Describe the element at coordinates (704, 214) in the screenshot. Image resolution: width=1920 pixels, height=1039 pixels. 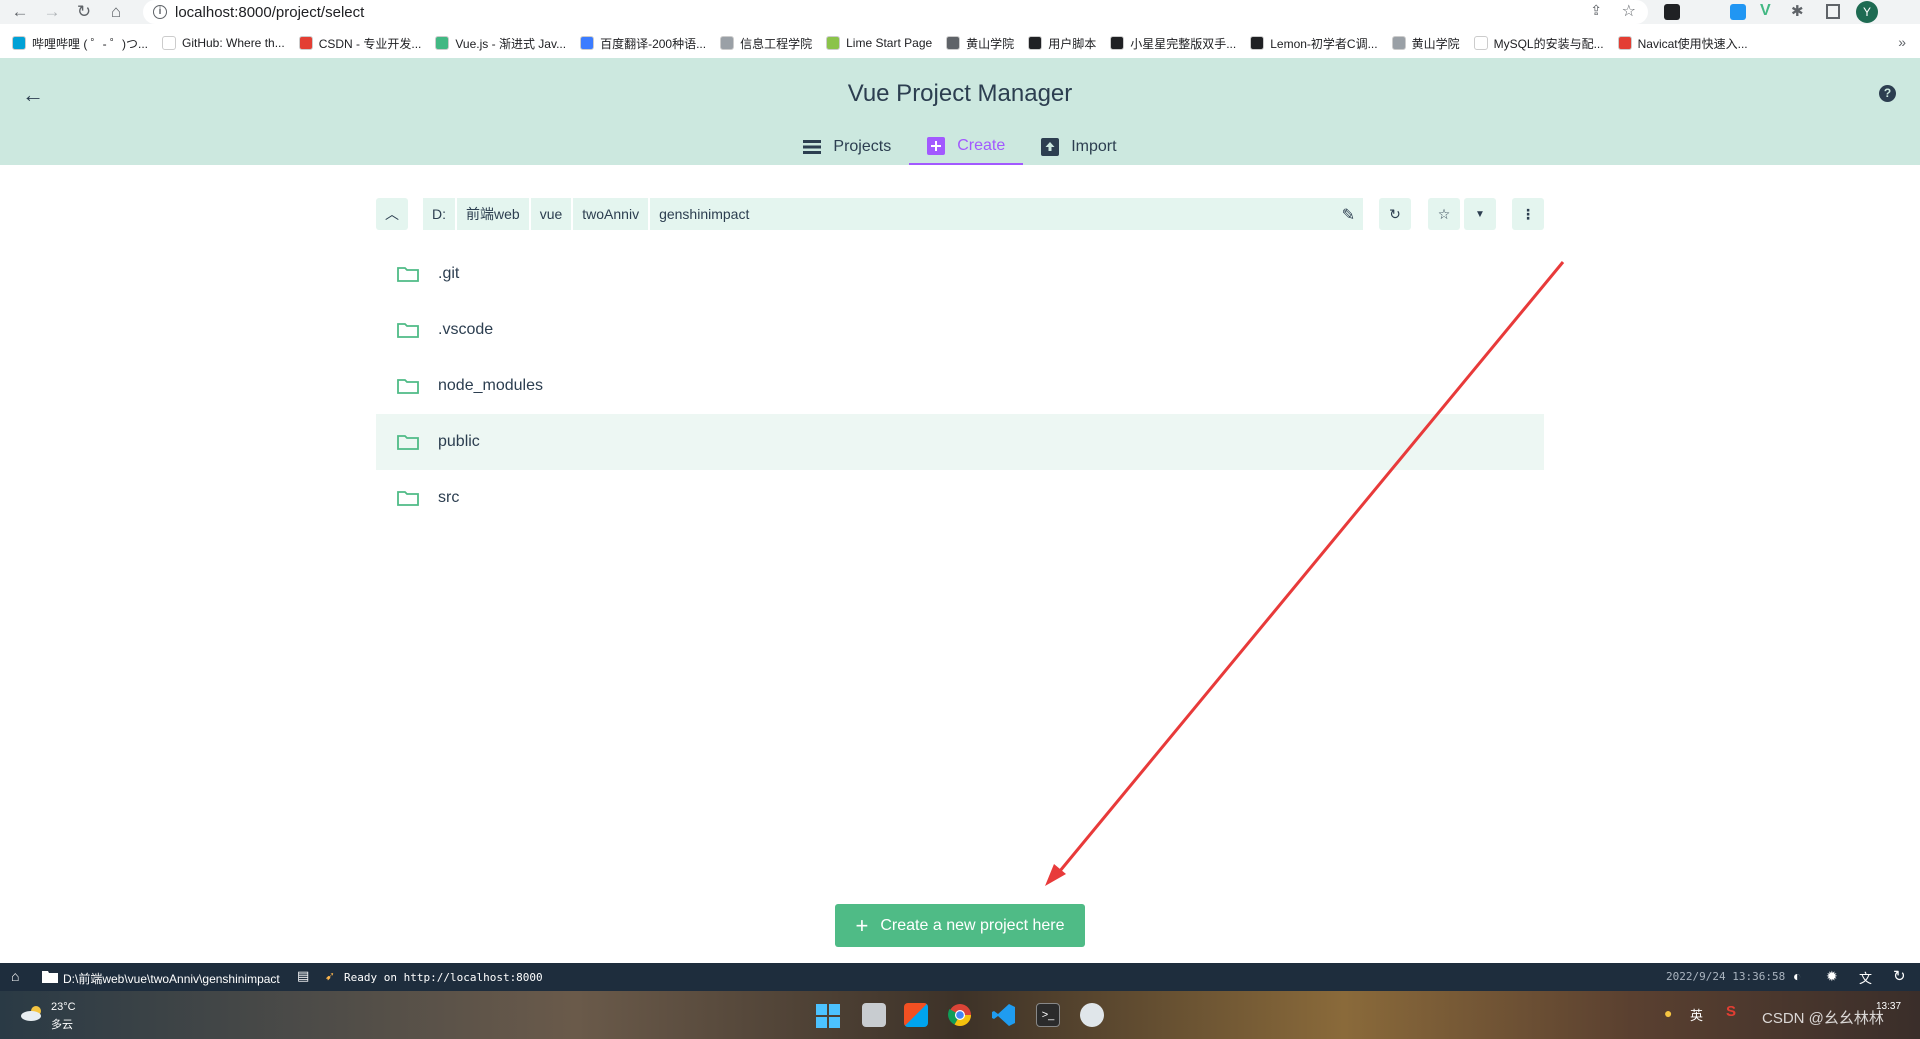
I see `breadcrumb-item: genshinimpact` at that location.